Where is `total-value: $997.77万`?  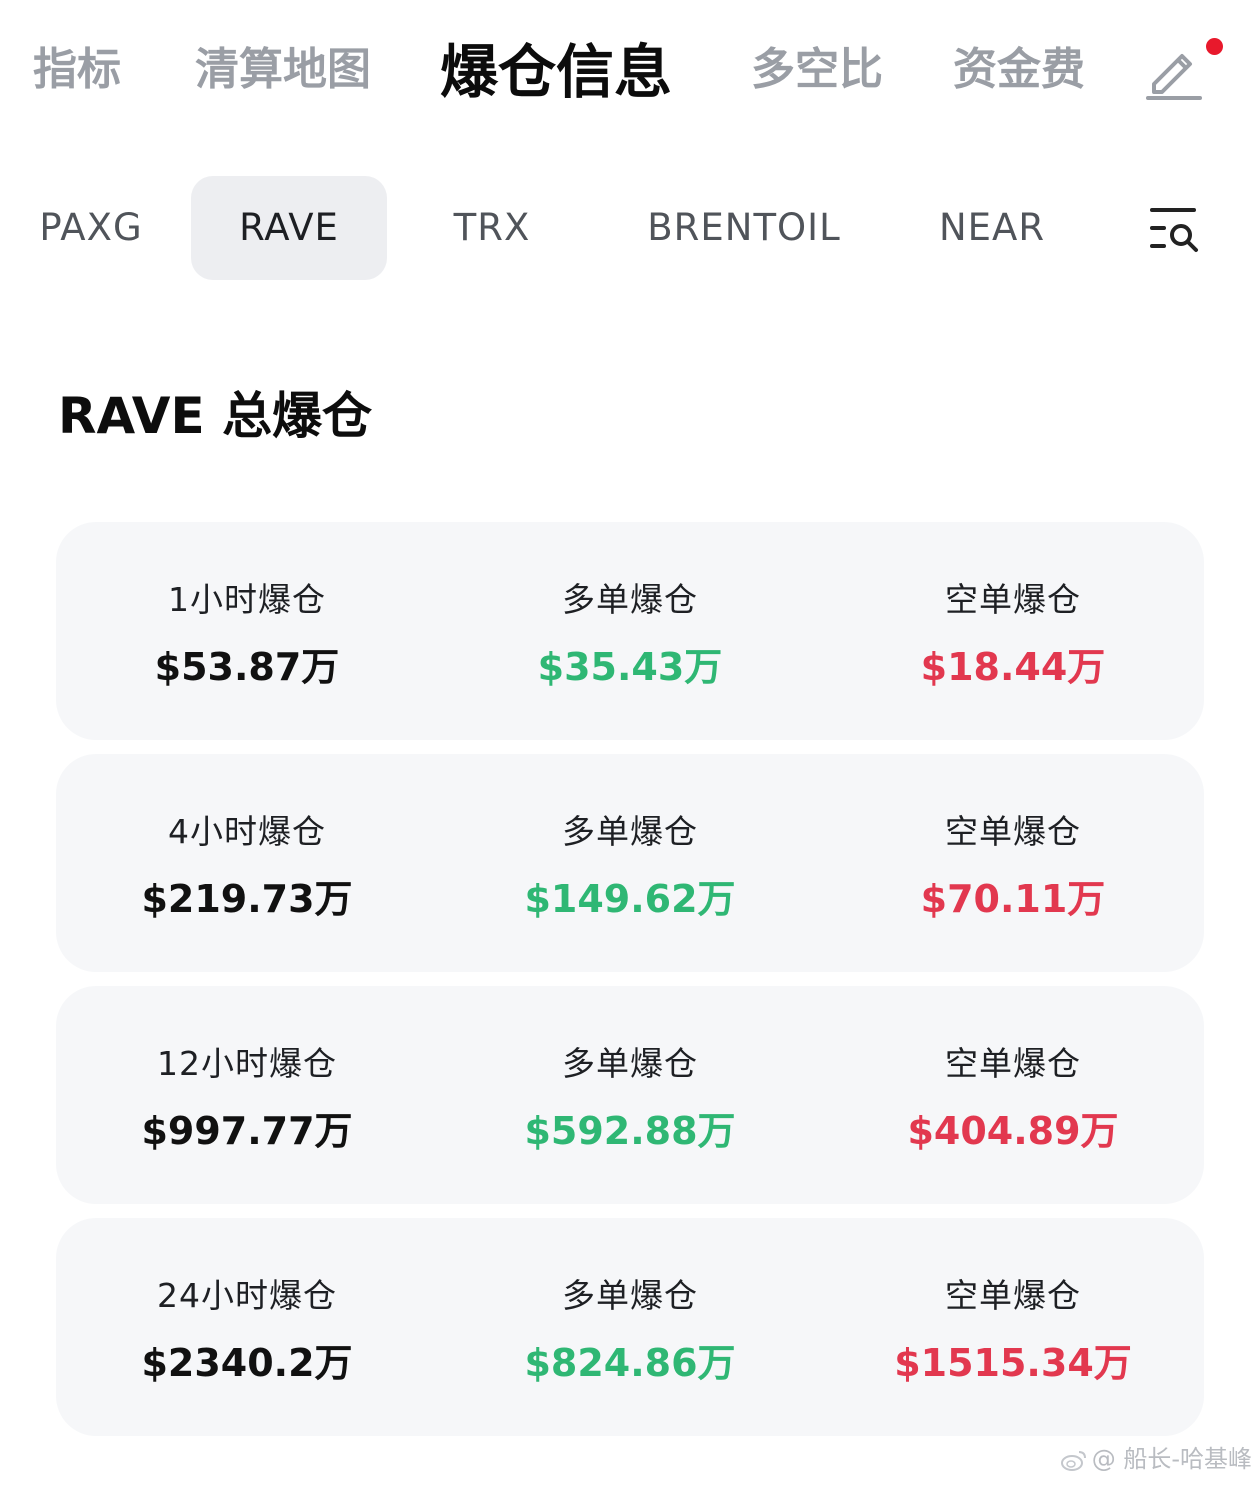 total-value: $997.77万 is located at coordinates (247, 1131).